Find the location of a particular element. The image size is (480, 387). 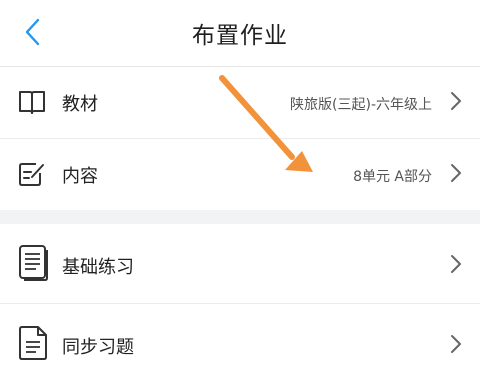

page-title: 布置作业 is located at coordinates (240, 36).